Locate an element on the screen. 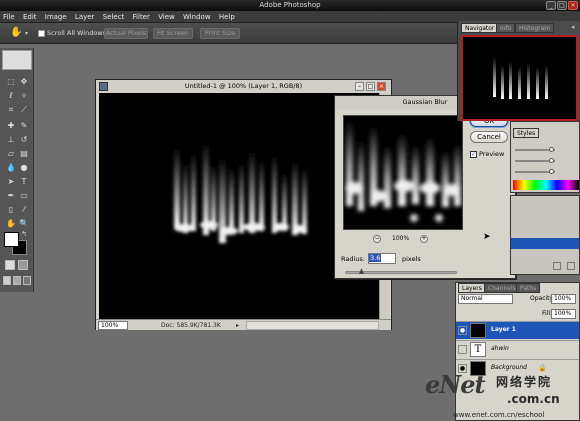 Image resolution: width=580 pixels, height=421 pixels. radius-input: 3.6 is located at coordinates (382, 258).